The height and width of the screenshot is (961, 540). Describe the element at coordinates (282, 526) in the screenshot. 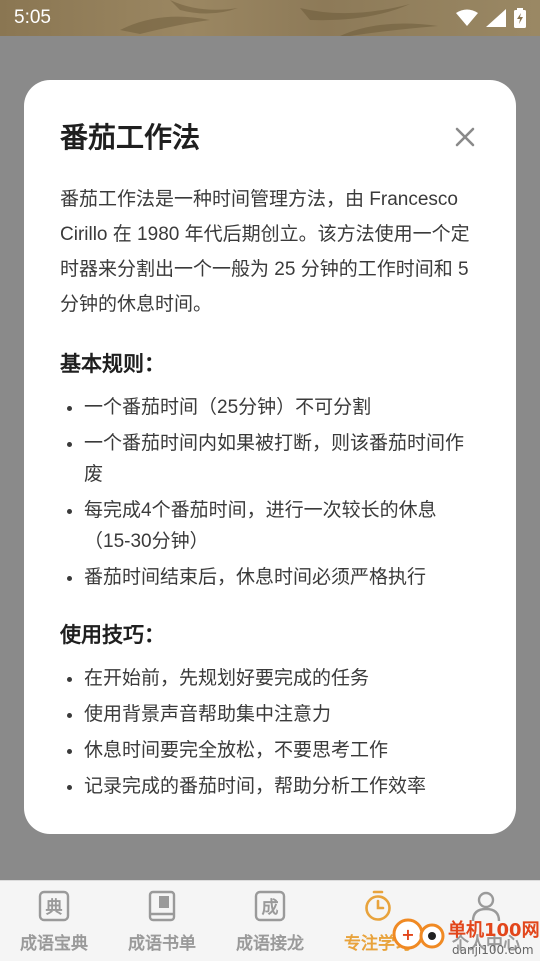

I see `list-item: 每完成4个番茄时间，进行一次较长的休息（15-30分钟）` at that location.